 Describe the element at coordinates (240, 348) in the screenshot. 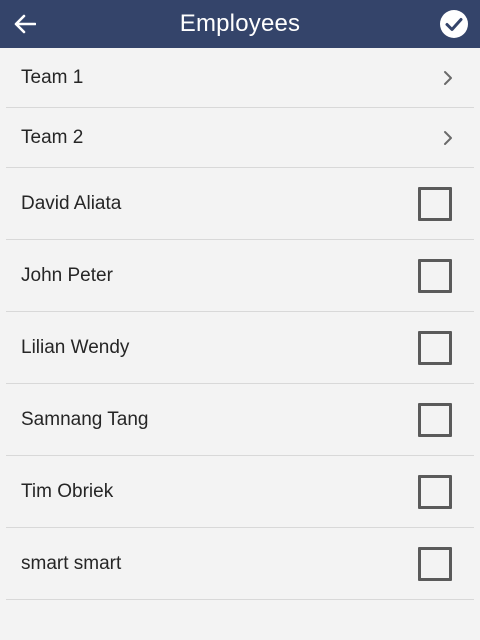

I see `employee-row: Lilian Wendy` at that location.